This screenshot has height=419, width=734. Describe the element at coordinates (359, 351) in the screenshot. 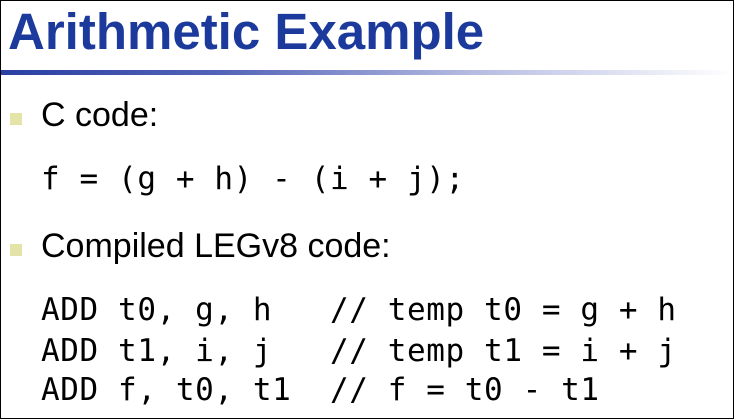

I see `asm-code-line: ADD t1, i, j // temp t1 = i + j` at that location.